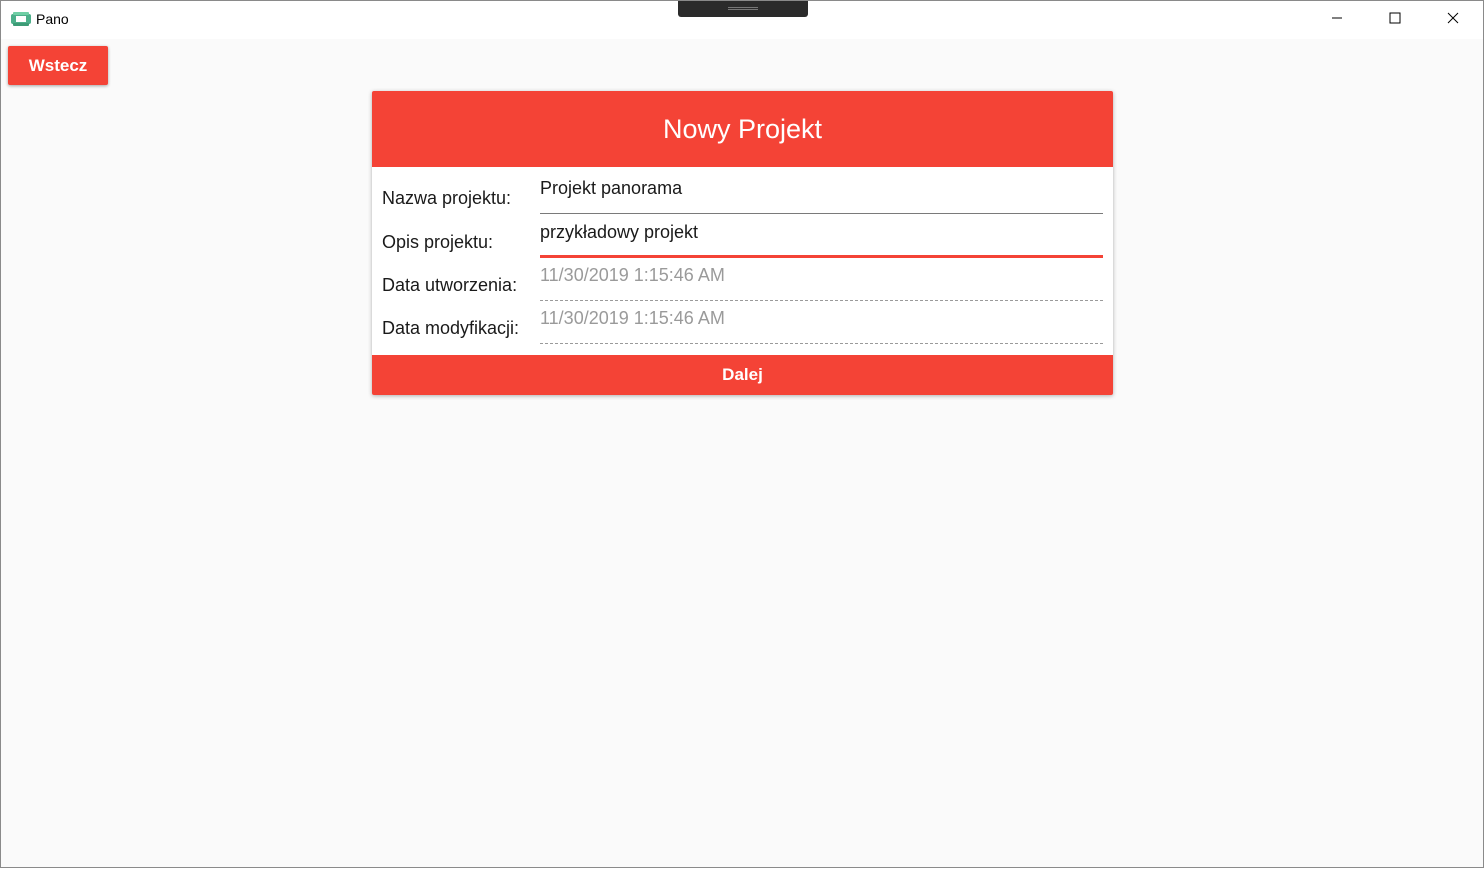  I want to click on close-button, so click(1453, 20).